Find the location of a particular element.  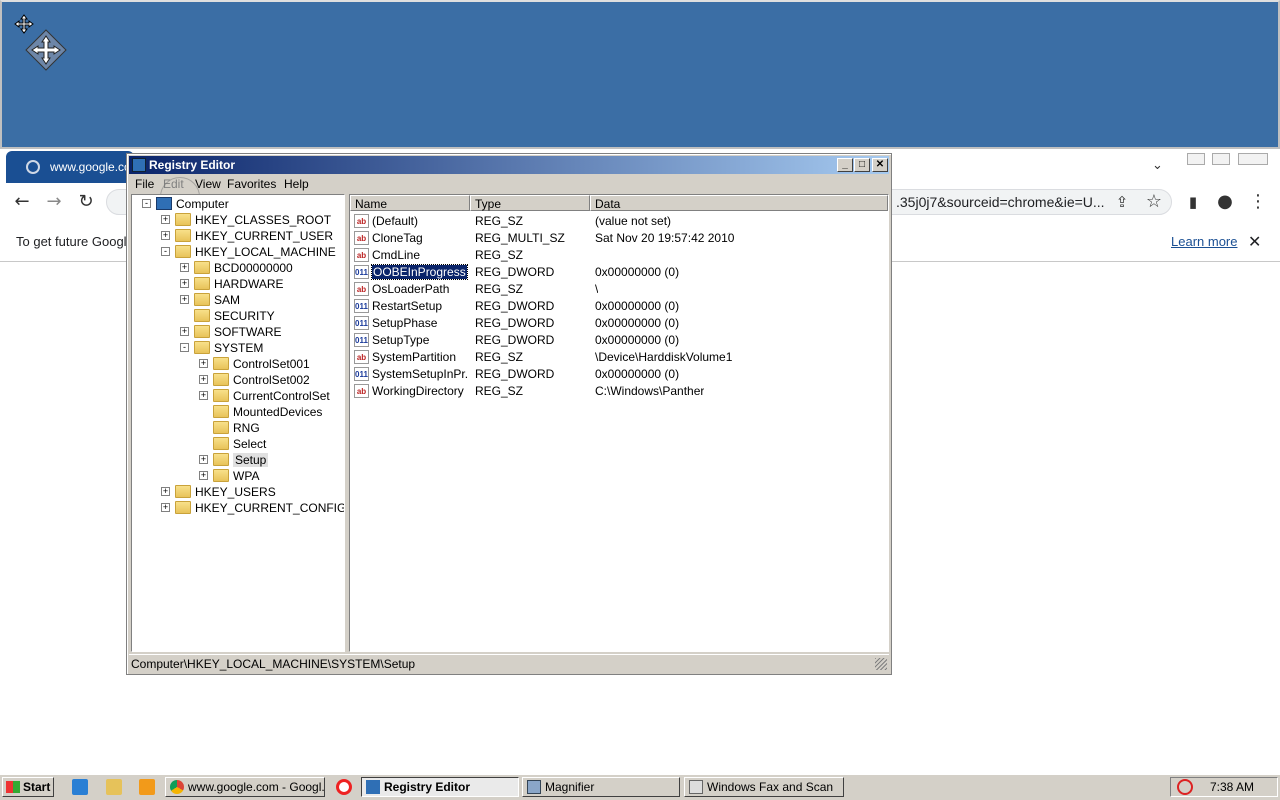

menu-help: Help is located at coordinates (296, 184).